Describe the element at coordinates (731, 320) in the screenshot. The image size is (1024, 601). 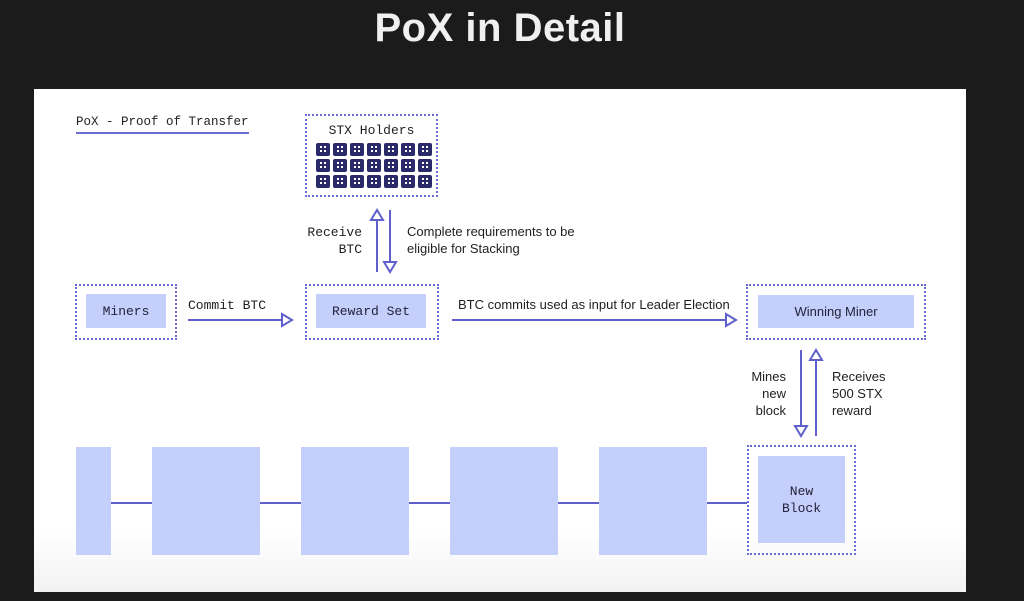
I see `leader-election-arrowhead` at that location.